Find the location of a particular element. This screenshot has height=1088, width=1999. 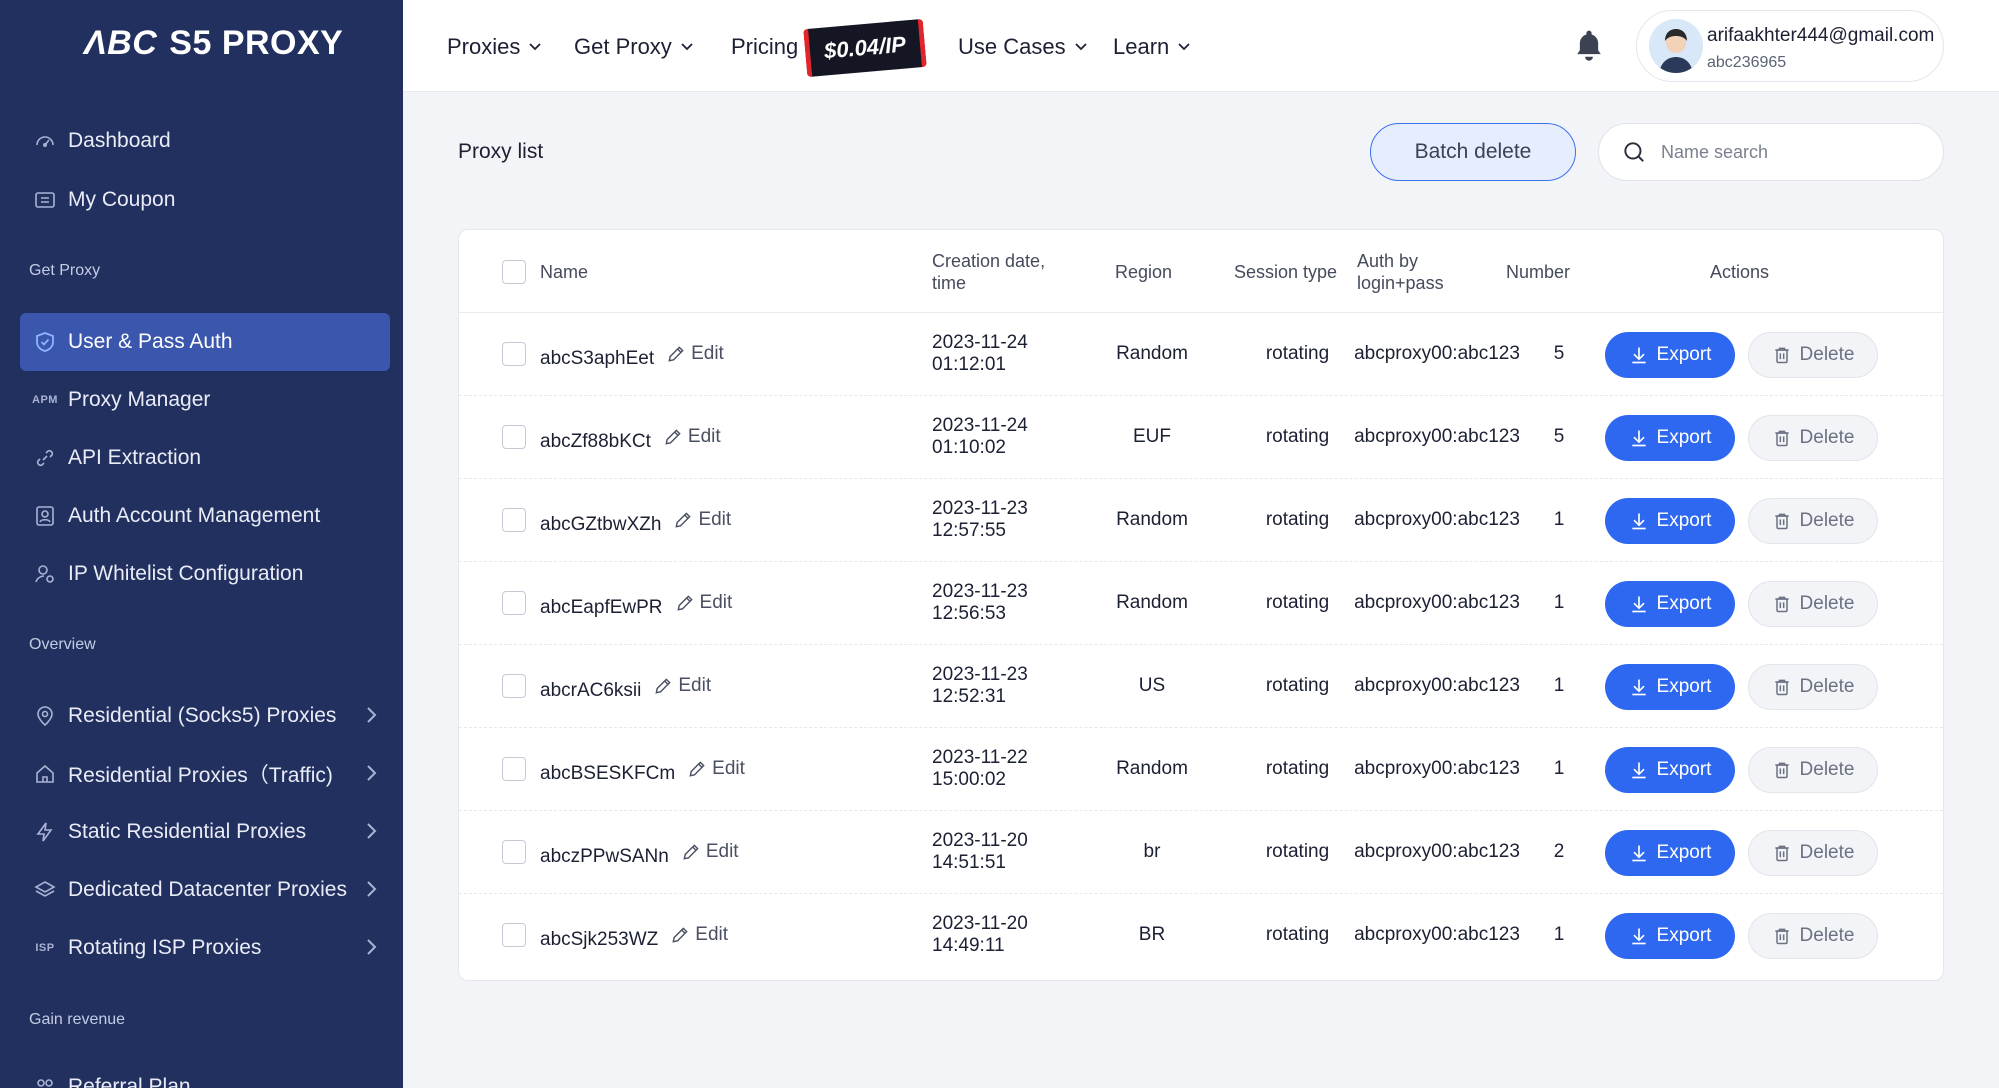

name-cell: abcEapfEwPR Edit is located at coordinates (636, 605).